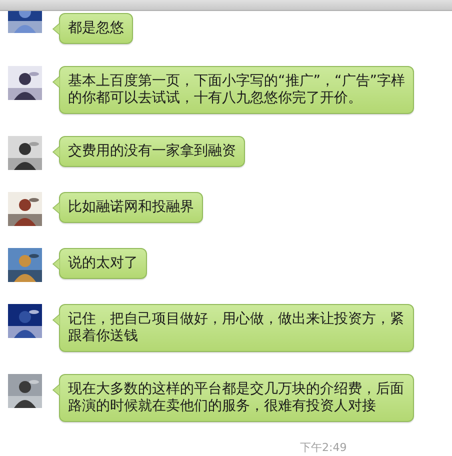 This screenshot has width=452, height=456. What do you see at coordinates (236, 398) in the screenshot?
I see `message-bubble: 现在大多数的这样的平台都是交几万块的介绍费，后面路演的时候就在卖他们的服务，很难有投资人对接` at bounding box center [236, 398].